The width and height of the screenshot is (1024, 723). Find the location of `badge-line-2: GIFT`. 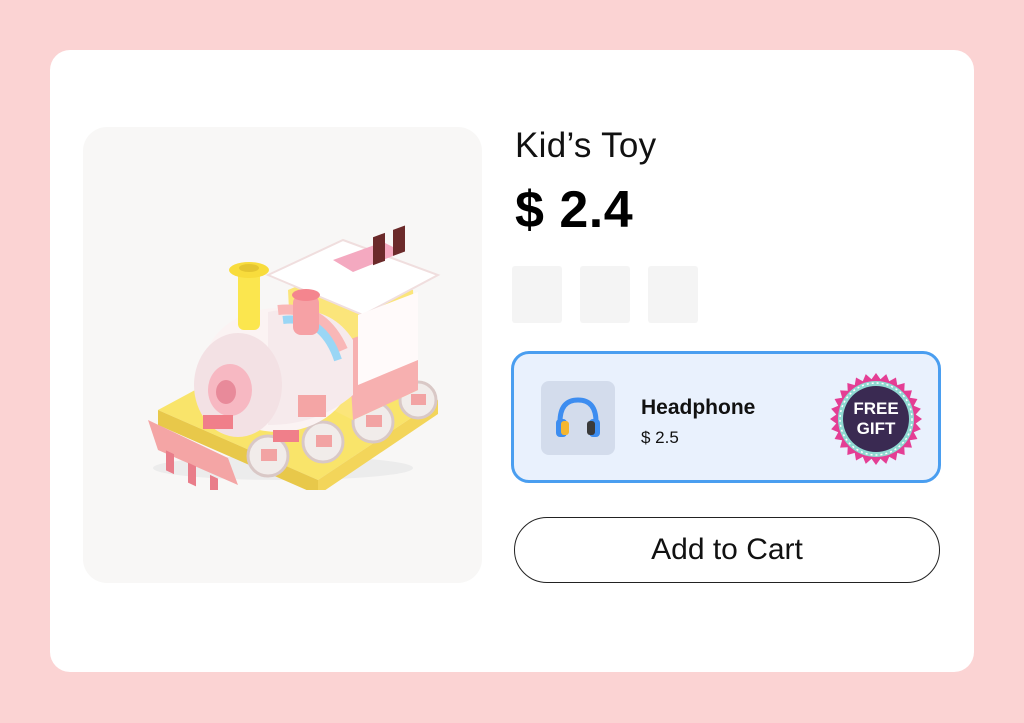

badge-line-2: GIFT is located at coordinates (876, 428).